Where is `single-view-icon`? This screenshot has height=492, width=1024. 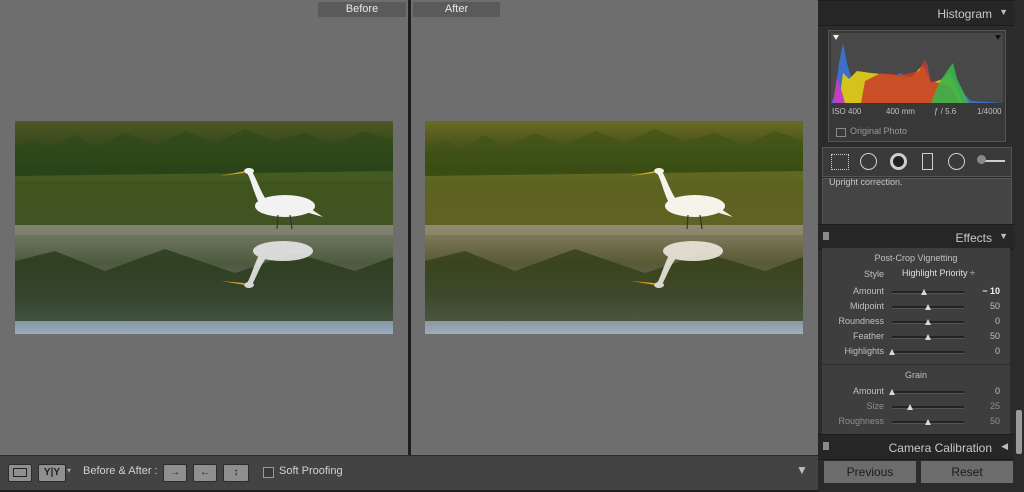
single-view-icon is located at coordinates (20, 472).